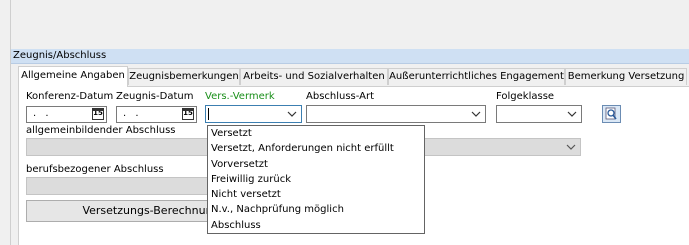 This screenshot has width=689, height=245. I want to click on dropdown-option: N.v., Nachprüfung möglich, so click(316, 209).